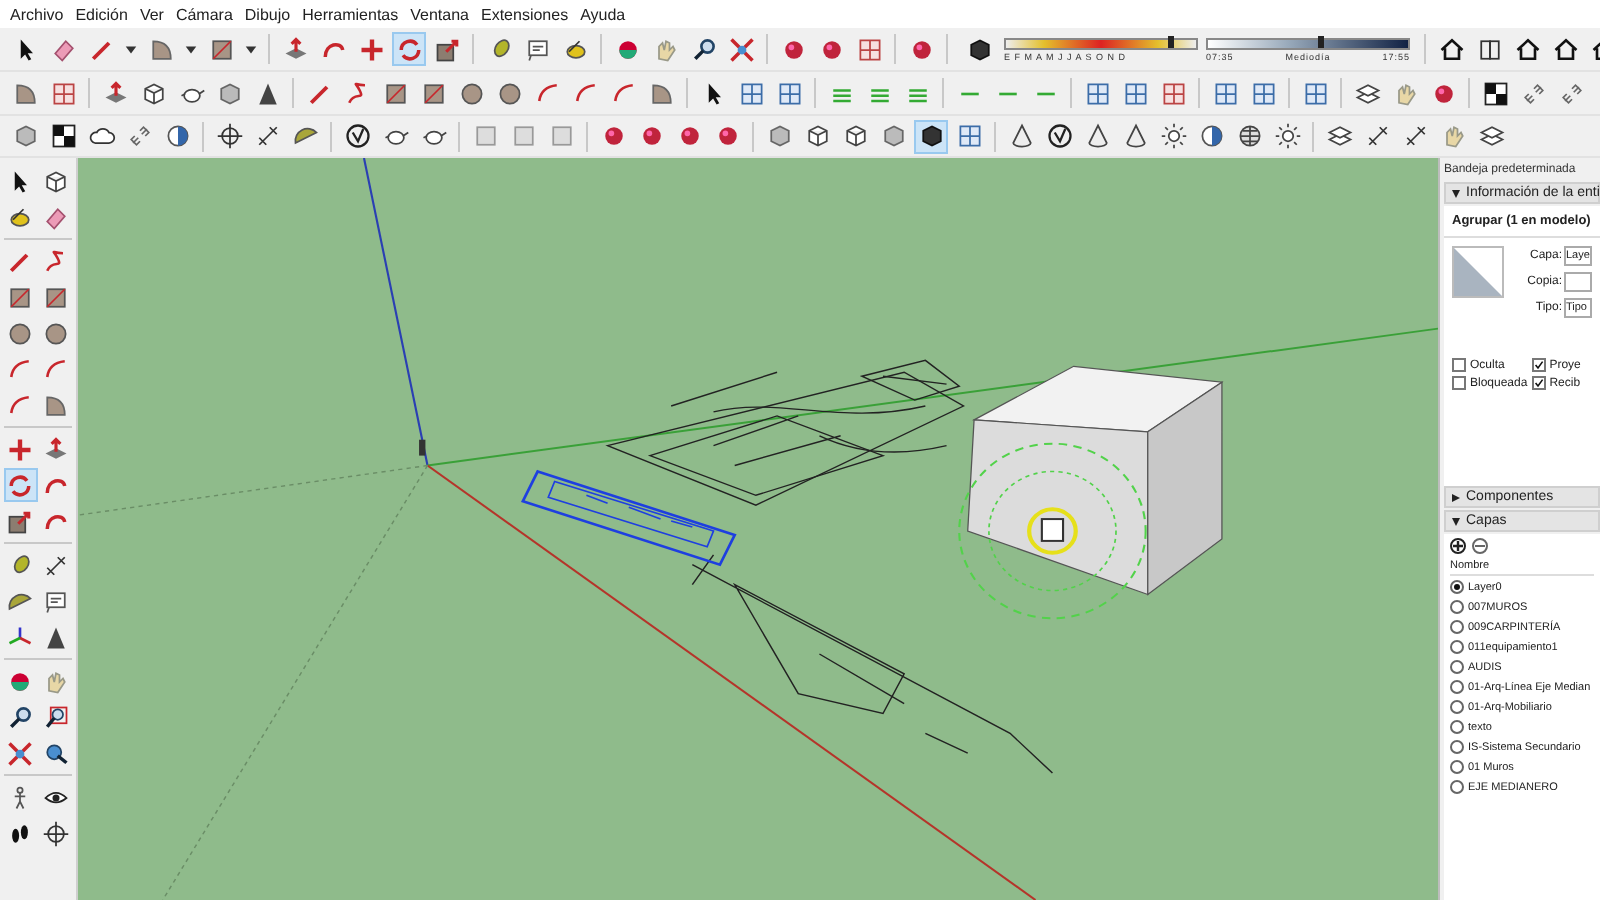  I want to click on add-layer-icon, so click(1458, 546).